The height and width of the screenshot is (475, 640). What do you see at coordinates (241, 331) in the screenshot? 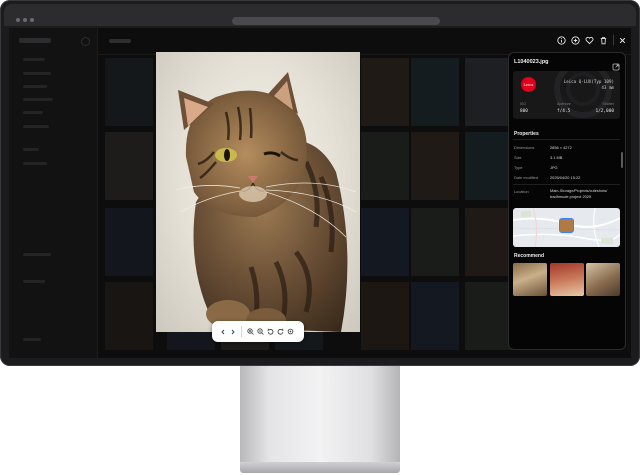
I see `toolbar-divider` at bounding box center [241, 331].